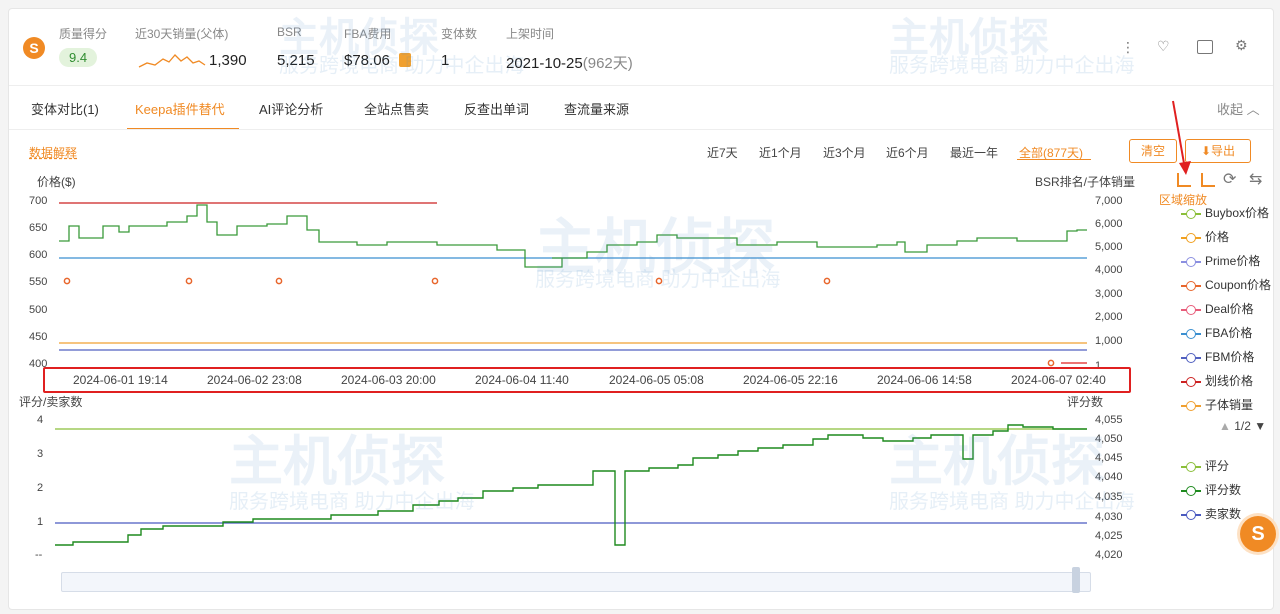 This screenshot has width=1280, height=614. What do you see at coordinates (1109, 477) in the screenshot?
I see `bottom-right-tick: 4,040` at bounding box center [1109, 477].